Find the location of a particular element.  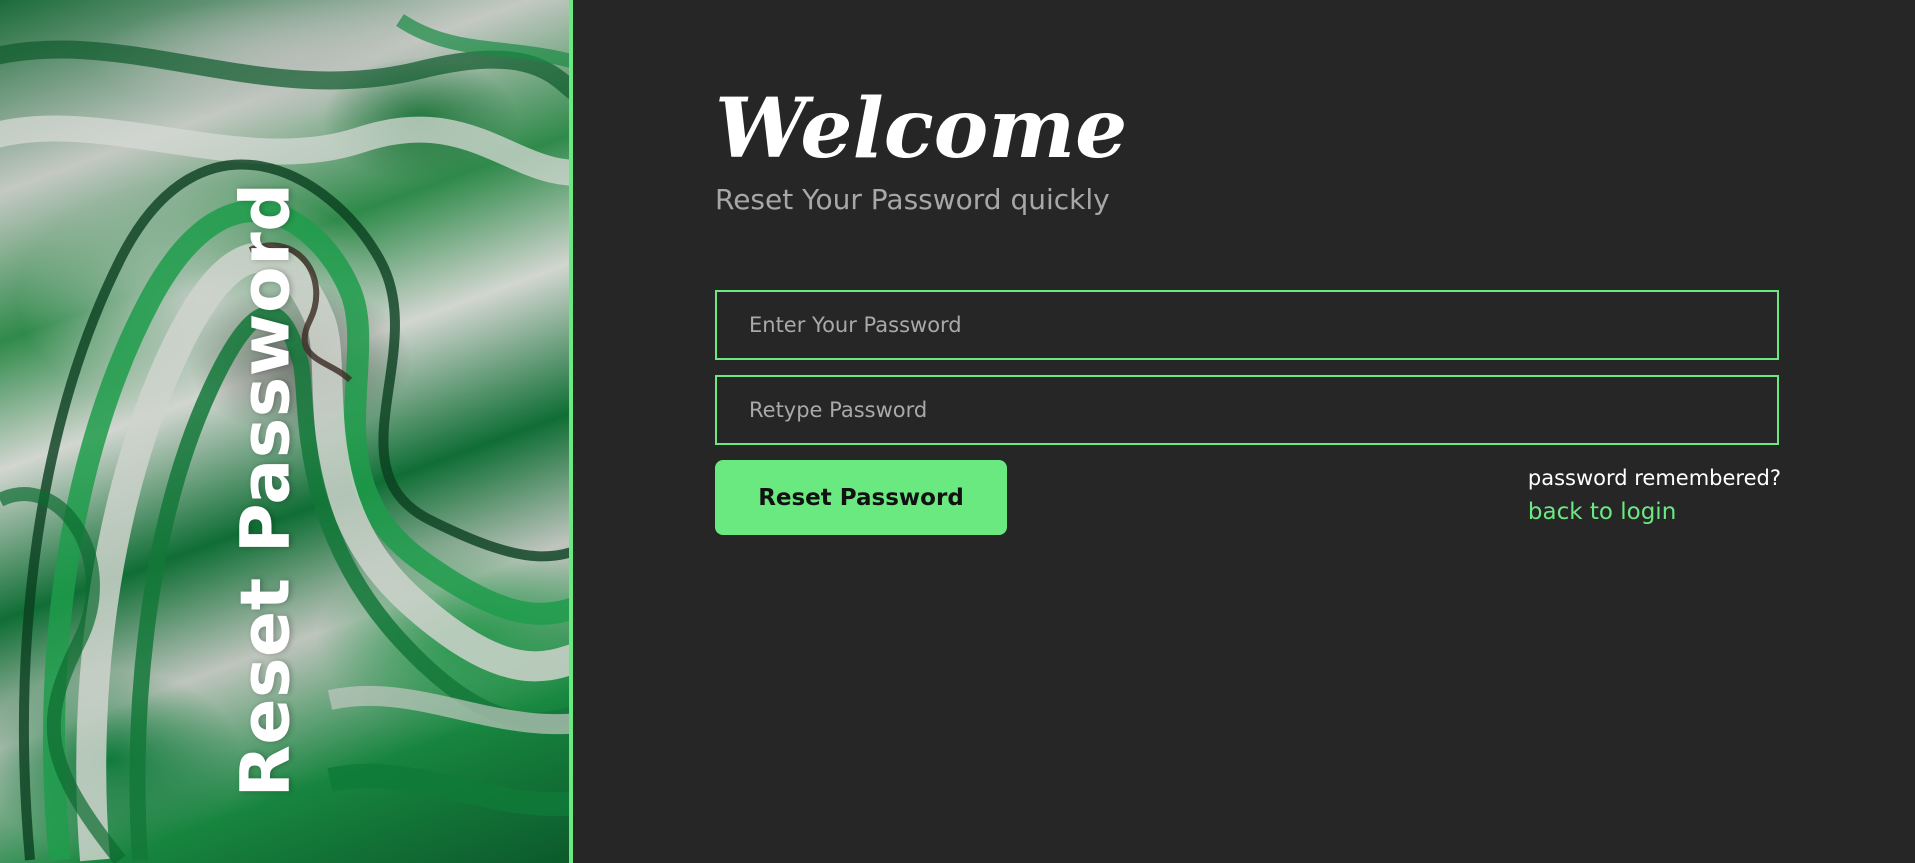

retype-password-input is located at coordinates (1247, 410).